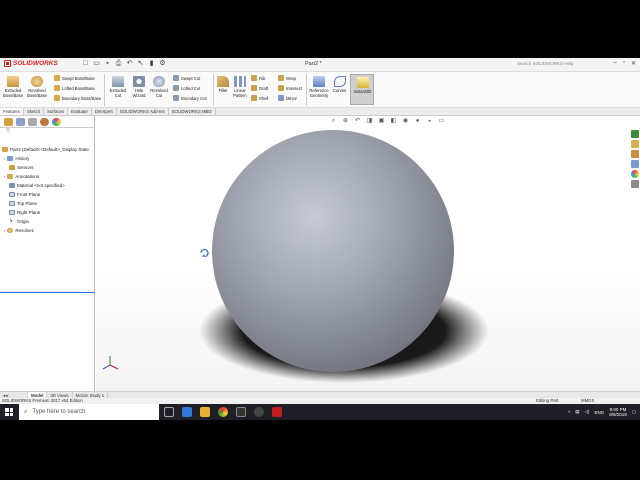 The image size is (640, 480). Describe the element at coordinates (19, 230) in the screenshot. I see `tree-item-revolve1: › Revolve1` at that location.